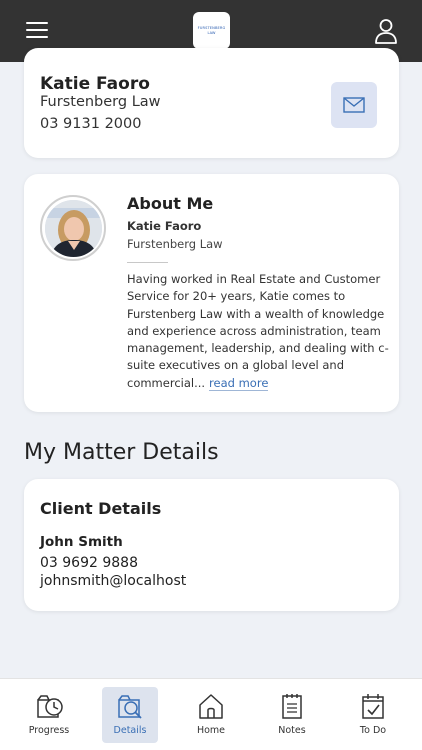 This screenshot has width=422, height=750. I want to click on contact-name: Katie Faoro, so click(95, 84).